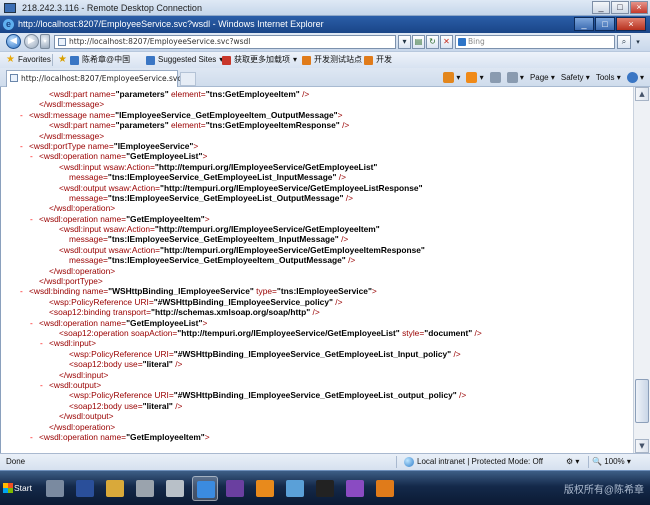 The height and width of the screenshot is (505, 650). I want to click on powershell-icon, so click(85, 488).